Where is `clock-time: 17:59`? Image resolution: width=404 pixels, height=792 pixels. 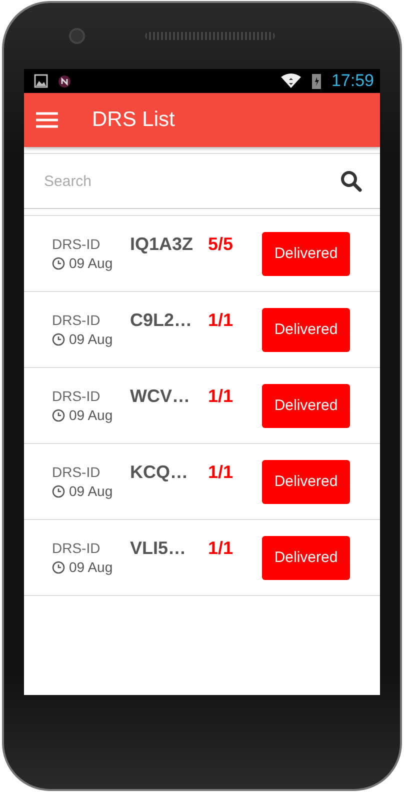 clock-time: 17:59 is located at coordinates (352, 81).